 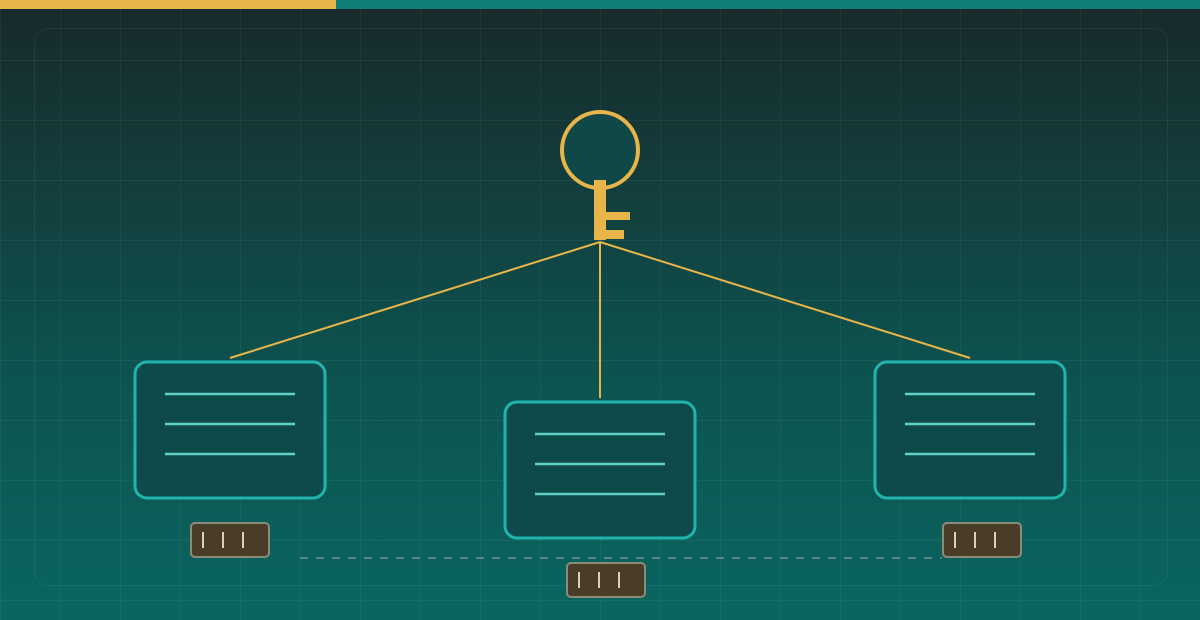 I want to click on badge-right, so click(x=982, y=540).